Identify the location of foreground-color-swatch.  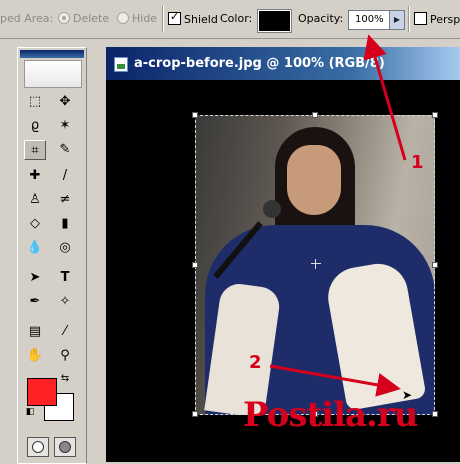
(42, 392).